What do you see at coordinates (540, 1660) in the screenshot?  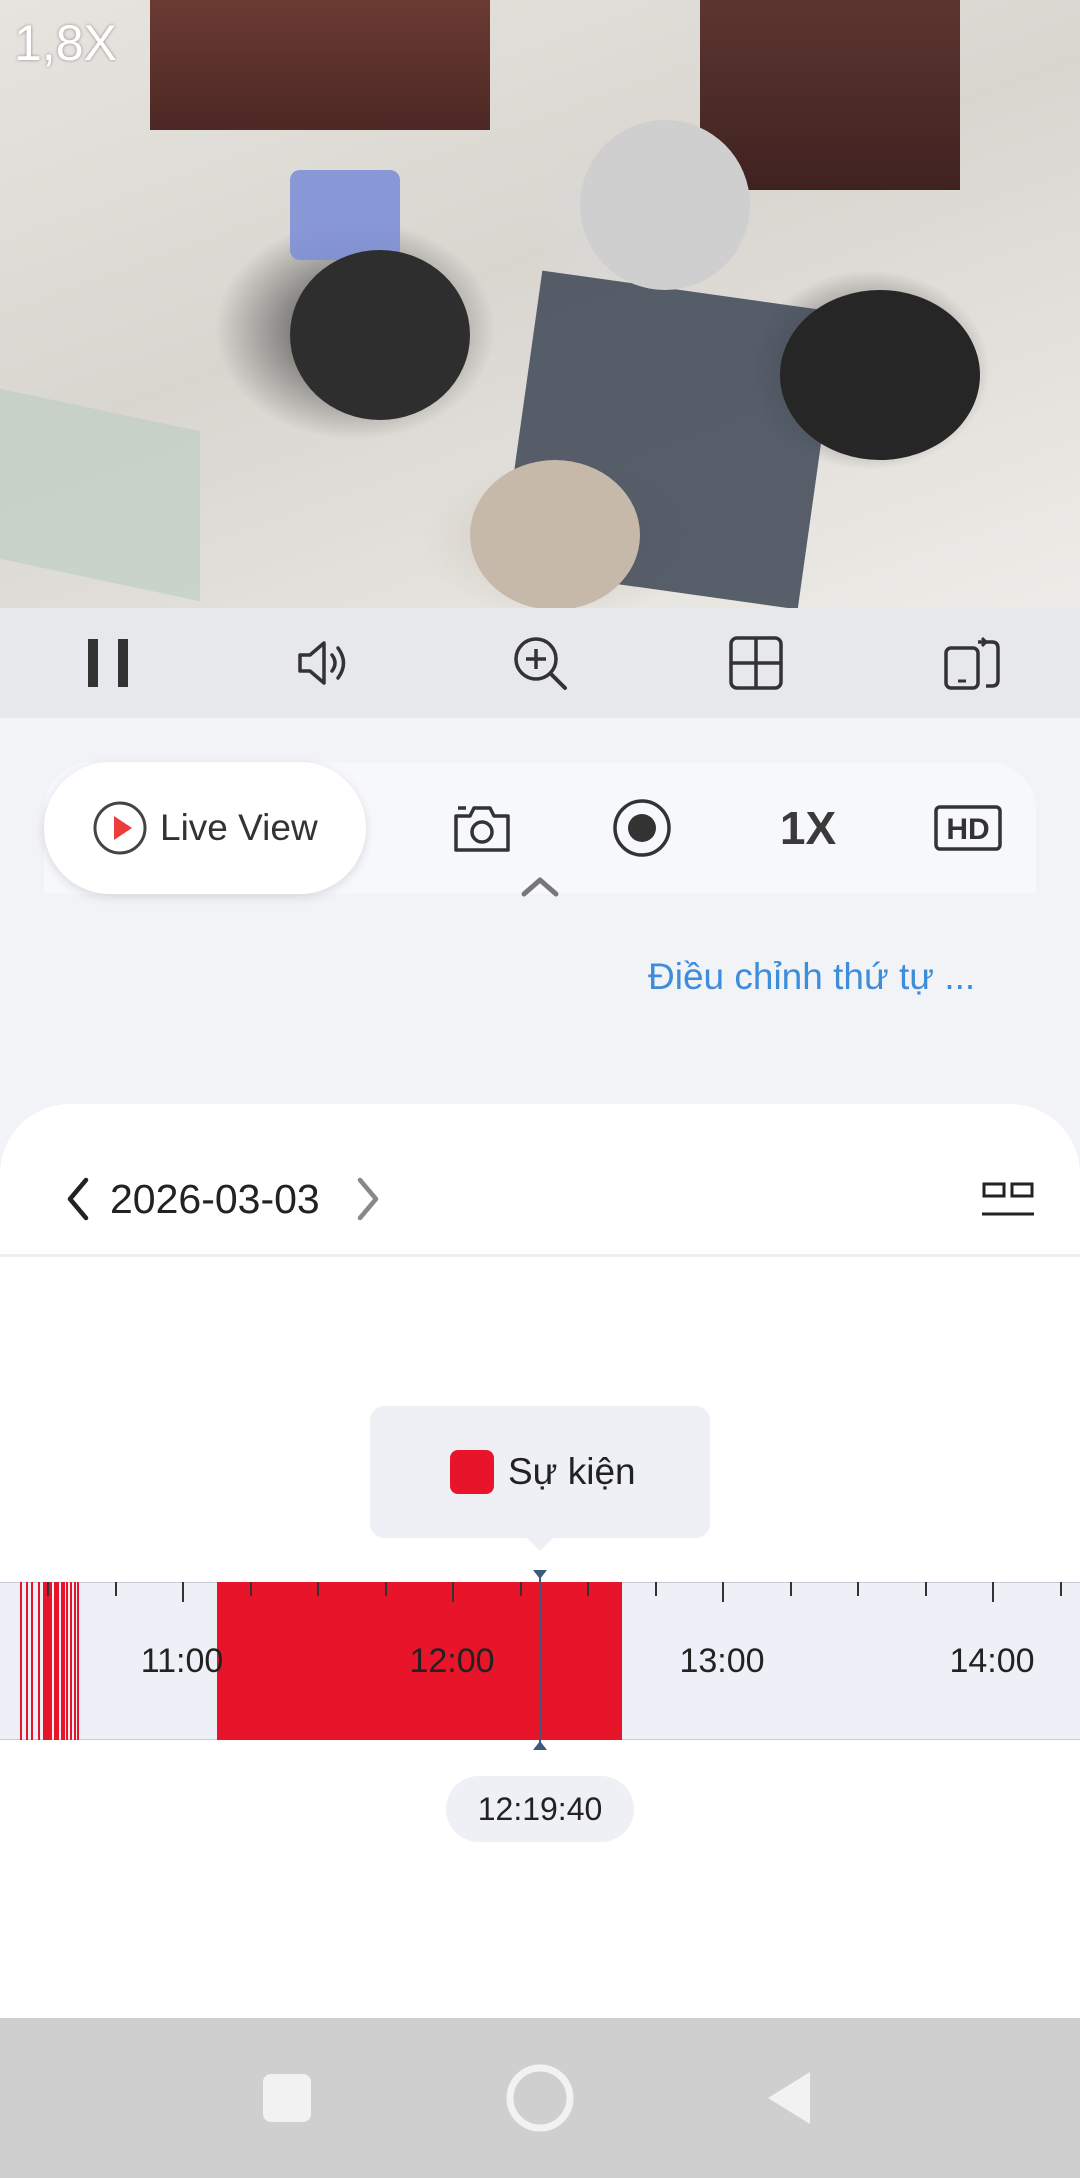 I see `timeline-cursor` at bounding box center [540, 1660].